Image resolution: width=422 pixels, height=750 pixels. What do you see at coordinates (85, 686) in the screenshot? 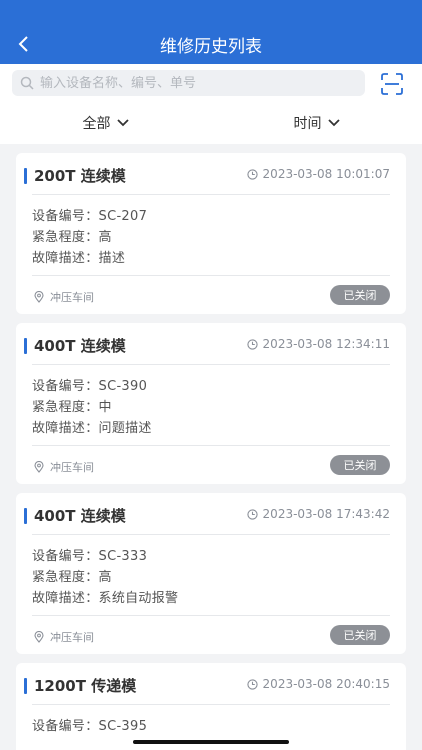
I see `record-title-text: 1200T 传递模` at bounding box center [85, 686].